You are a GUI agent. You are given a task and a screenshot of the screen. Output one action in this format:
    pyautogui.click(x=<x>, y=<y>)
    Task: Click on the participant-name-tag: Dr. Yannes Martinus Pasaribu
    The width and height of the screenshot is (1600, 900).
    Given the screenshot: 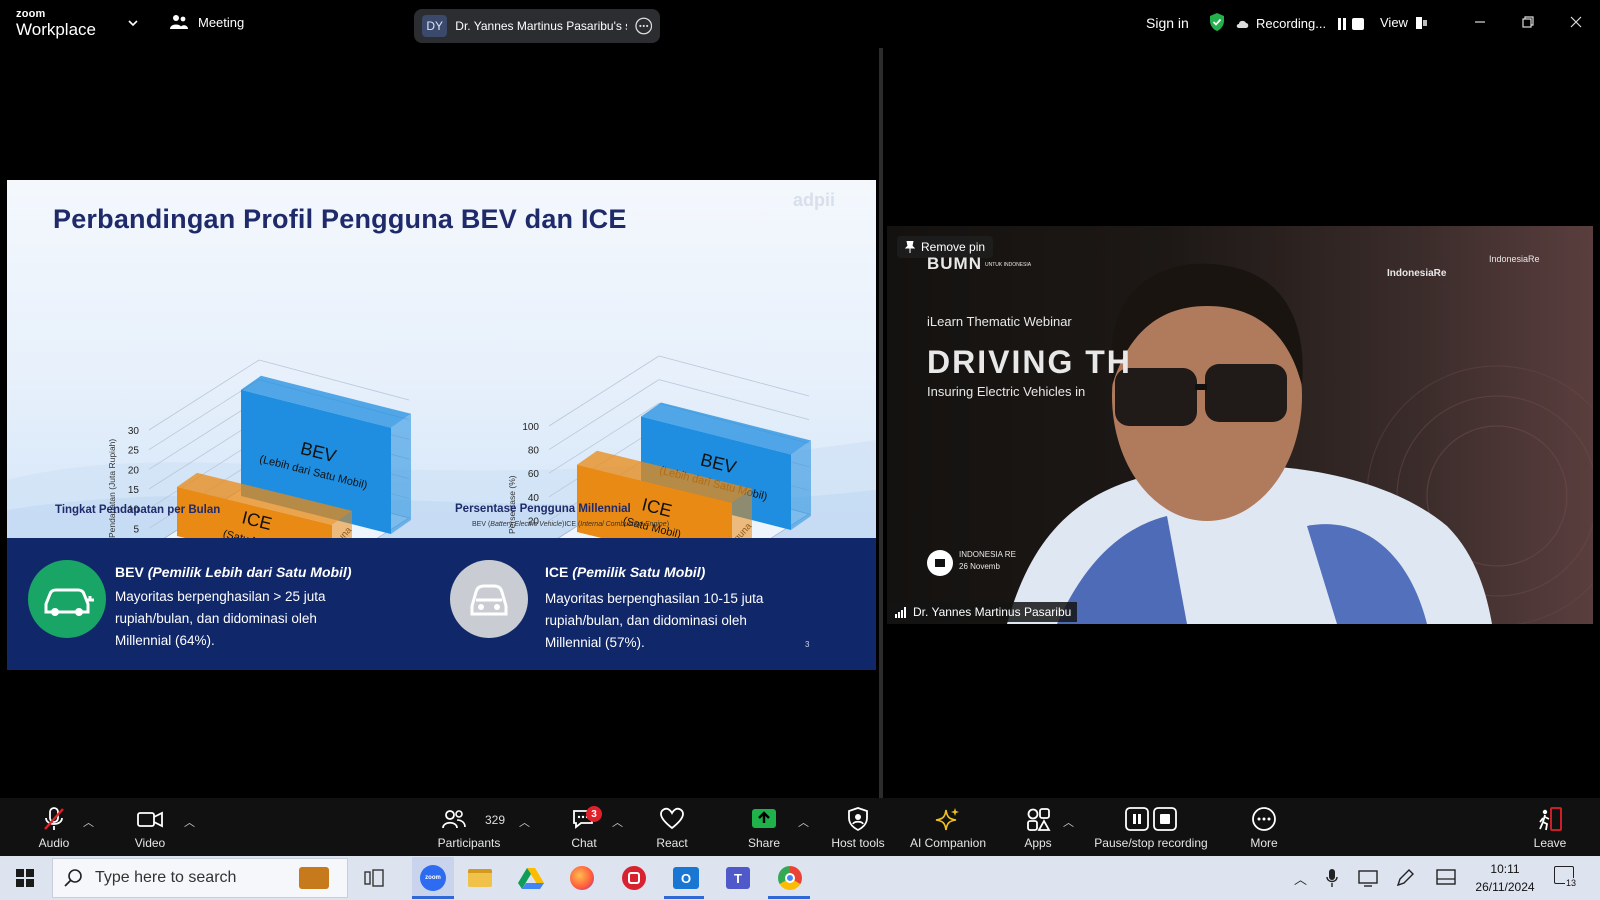 What is the action you would take?
    pyautogui.click(x=983, y=612)
    